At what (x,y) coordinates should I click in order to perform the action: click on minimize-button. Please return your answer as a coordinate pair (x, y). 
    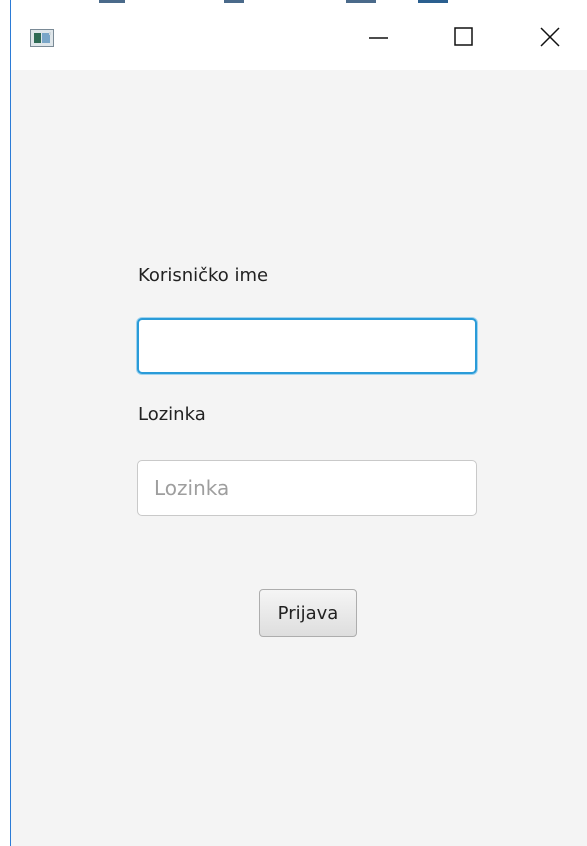
    Looking at the image, I should click on (378, 37).